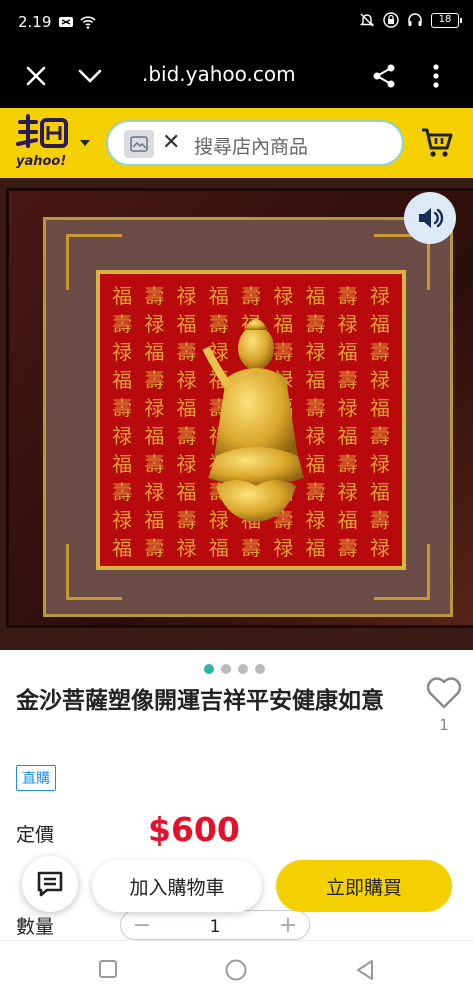 Image resolution: width=473 pixels, height=1000 pixels. I want to click on bodhisattva-statue, so click(253, 420).